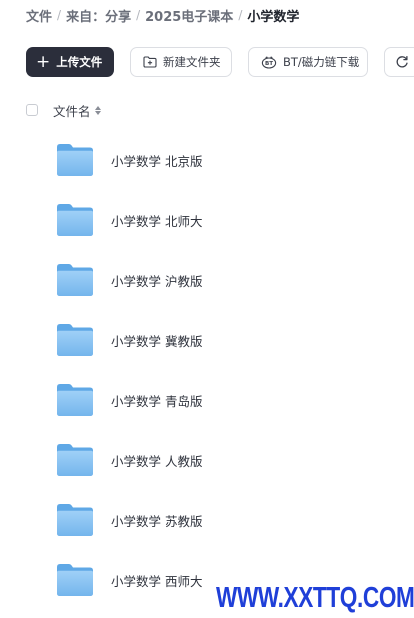  I want to click on column-header-label: 文件名, so click(72, 111).